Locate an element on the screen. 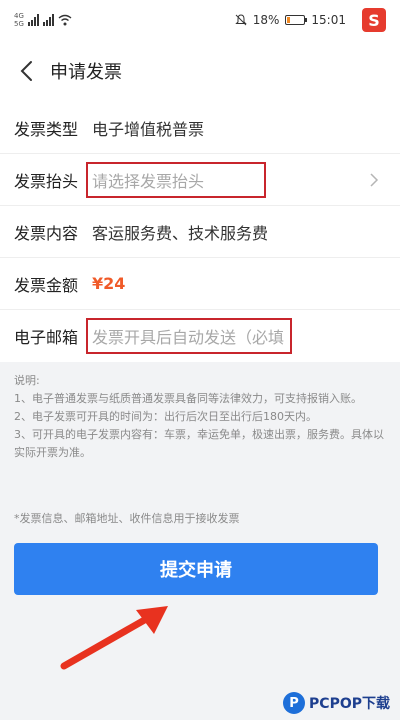  wifi-icon is located at coordinates (65, 20).